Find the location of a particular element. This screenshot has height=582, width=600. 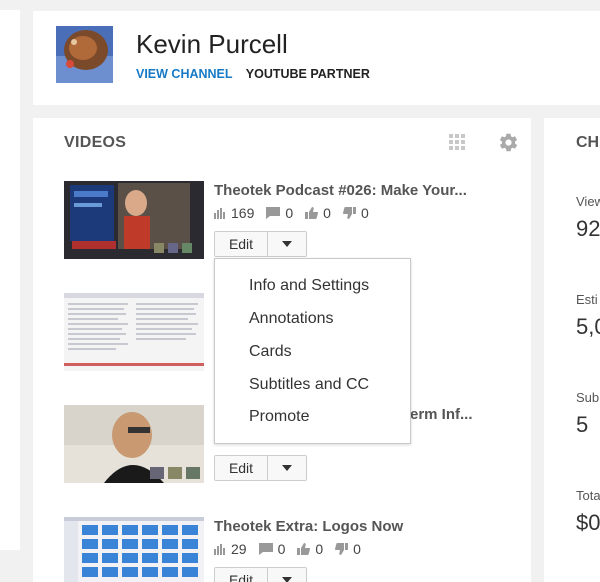

stat-value: 5 is located at coordinates (582, 424).